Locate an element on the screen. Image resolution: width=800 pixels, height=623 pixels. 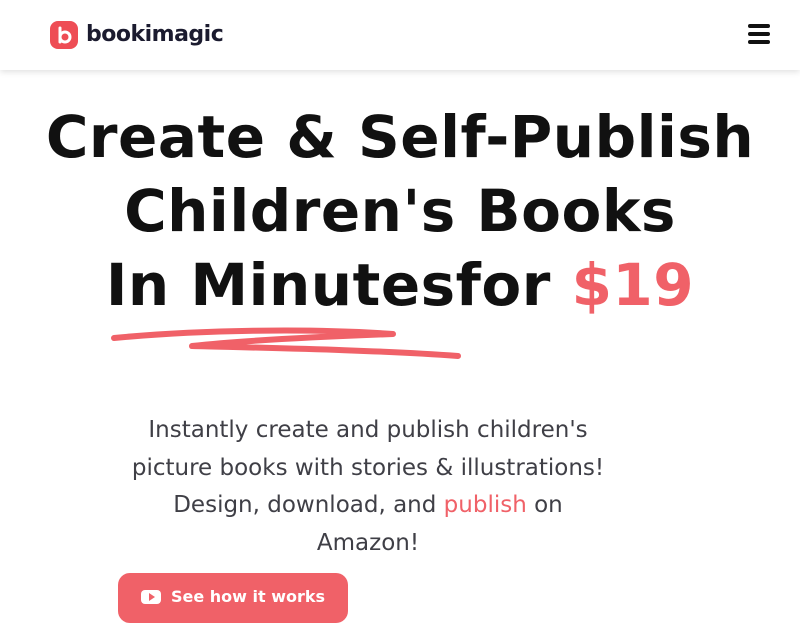
hamburger-menu-icon is located at coordinates (759, 34).